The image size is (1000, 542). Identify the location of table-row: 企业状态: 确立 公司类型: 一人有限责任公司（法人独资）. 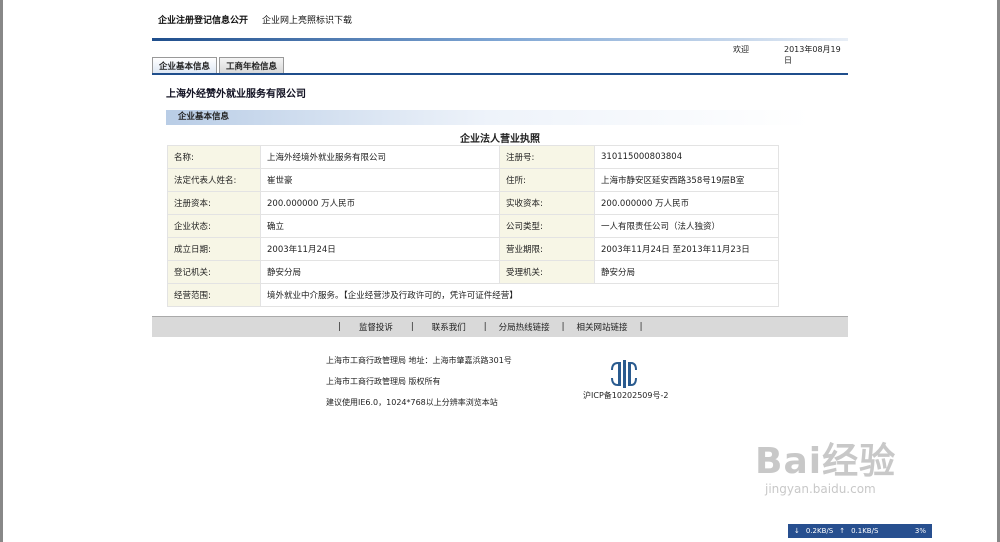
(473, 226).